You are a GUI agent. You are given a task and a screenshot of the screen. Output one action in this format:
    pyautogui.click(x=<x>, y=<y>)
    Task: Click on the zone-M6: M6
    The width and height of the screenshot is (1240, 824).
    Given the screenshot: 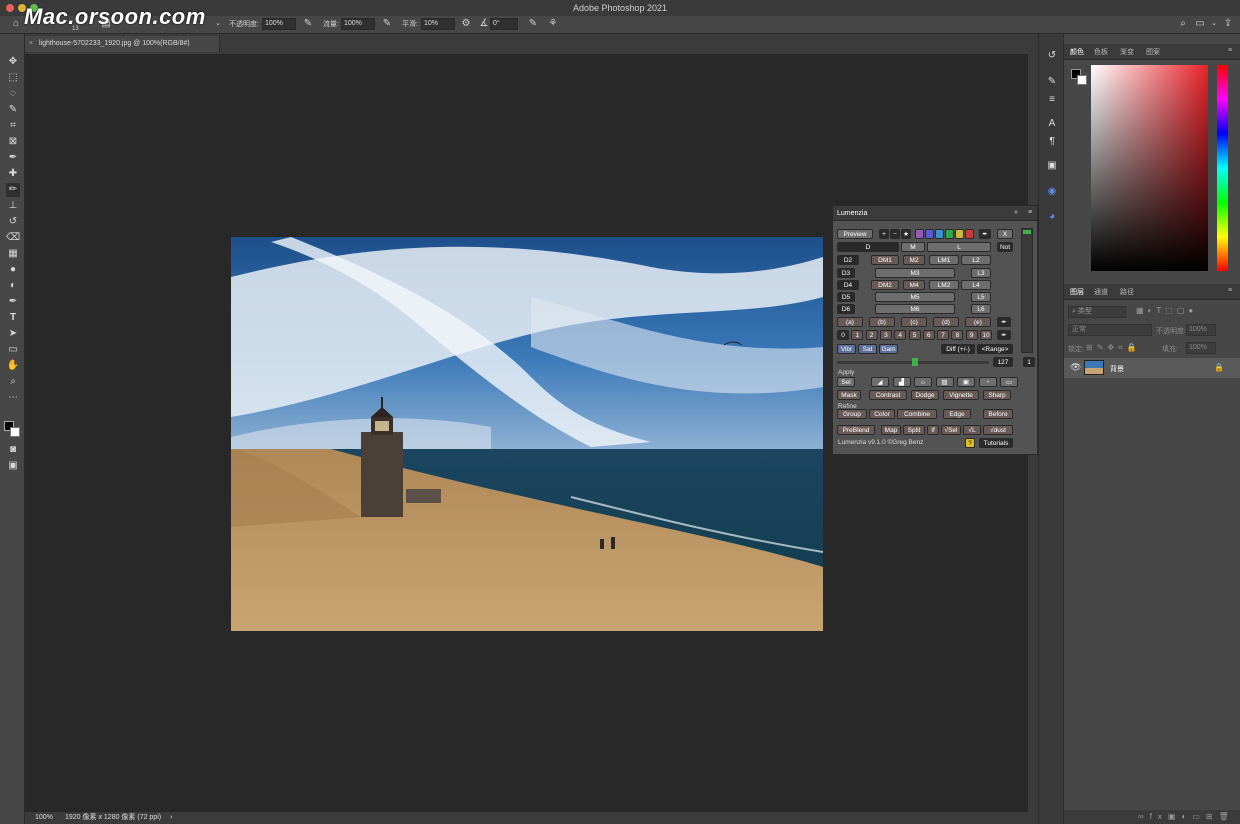 What is the action you would take?
    pyautogui.click(x=915, y=309)
    